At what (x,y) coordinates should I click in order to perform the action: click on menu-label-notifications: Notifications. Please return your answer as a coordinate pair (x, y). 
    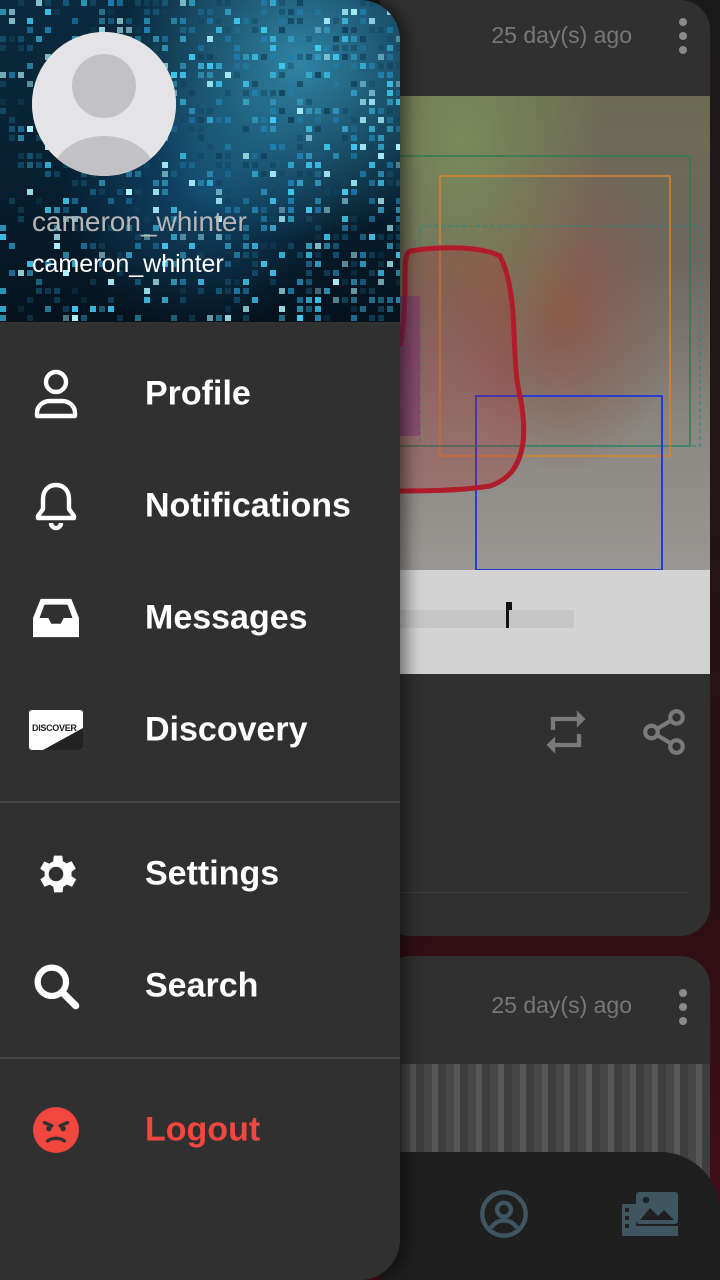
    Looking at the image, I should click on (248, 505).